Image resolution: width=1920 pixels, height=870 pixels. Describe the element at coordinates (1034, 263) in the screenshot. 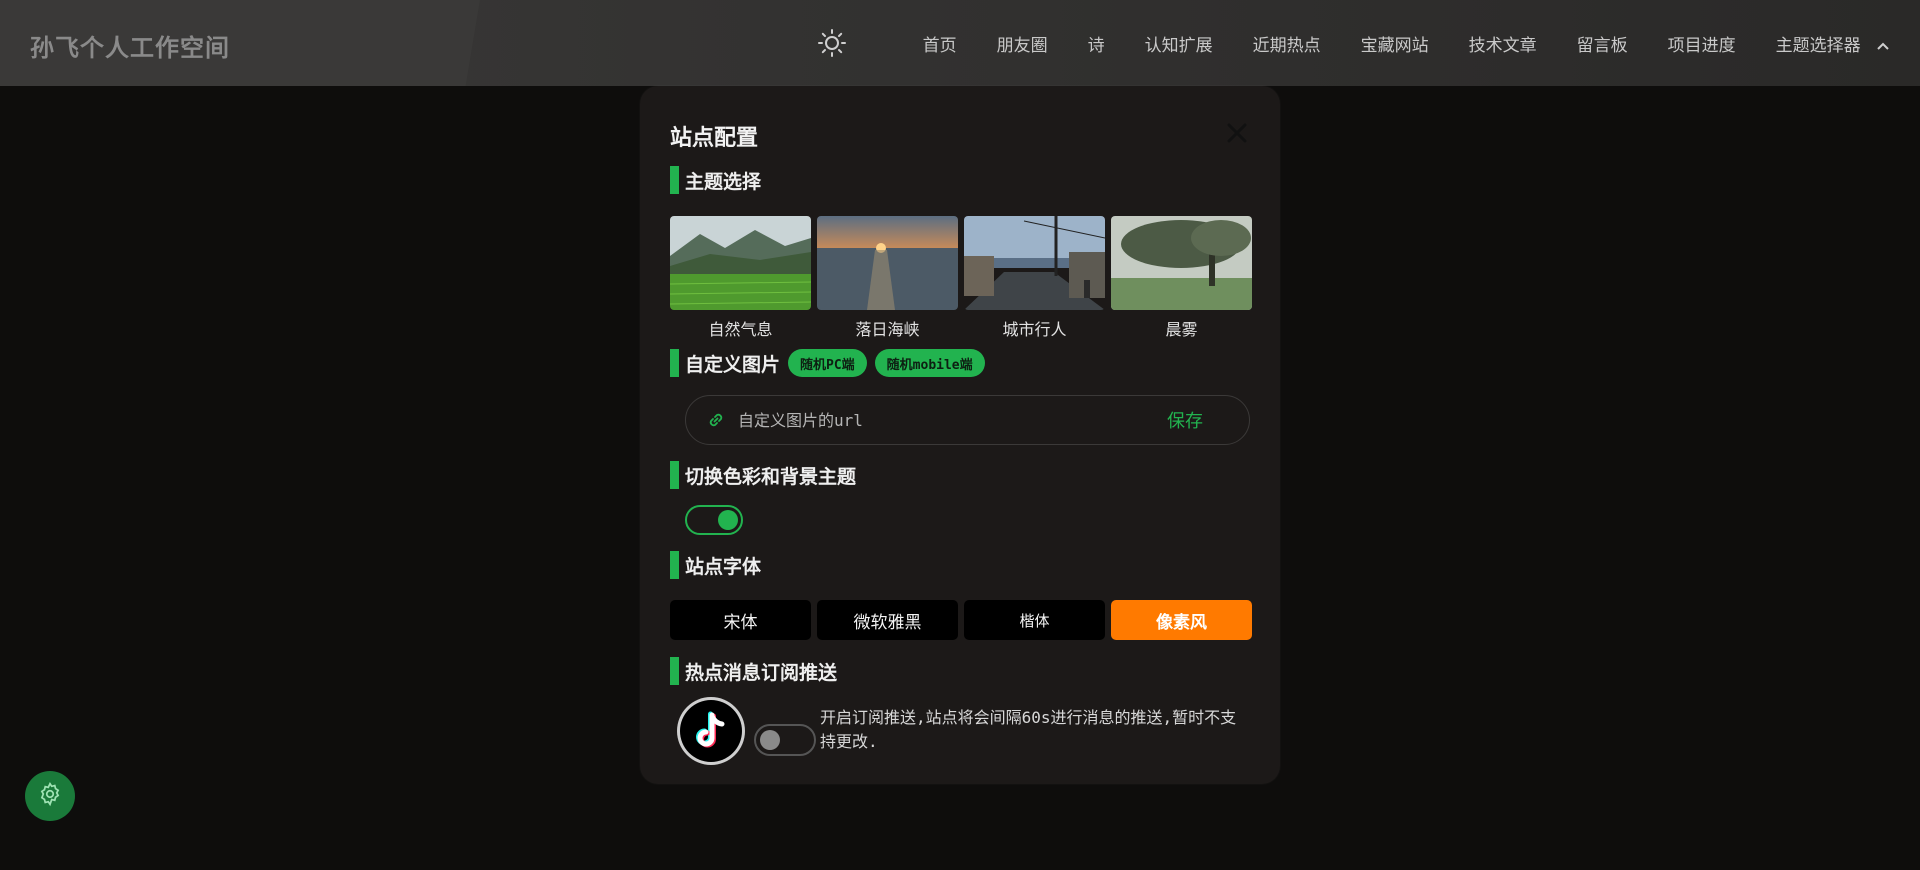

I see `theme-thumbnail-city` at that location.